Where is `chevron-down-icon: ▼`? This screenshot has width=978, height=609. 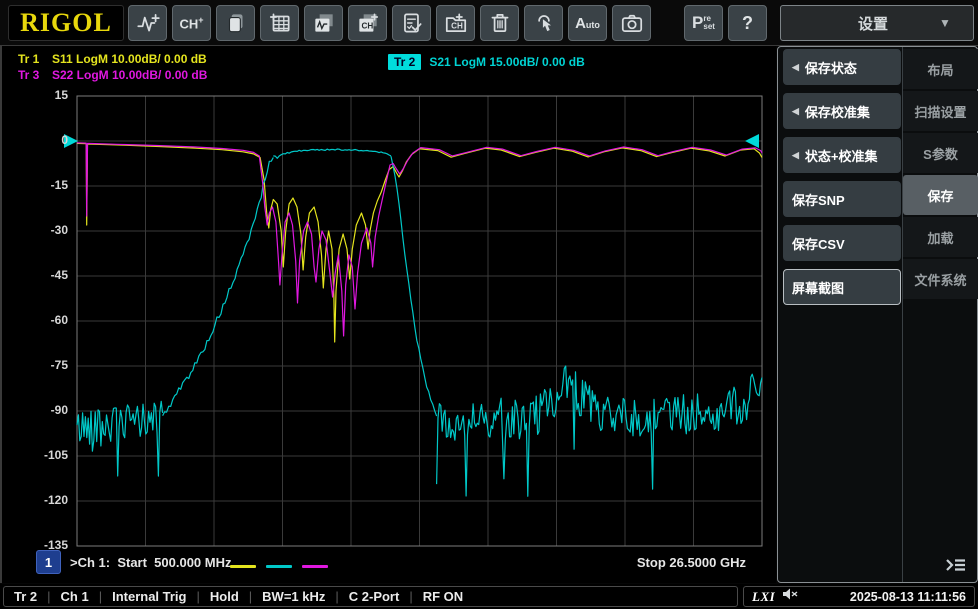
chevron-down-icon: ▼ is located at coordinates (945, 23).